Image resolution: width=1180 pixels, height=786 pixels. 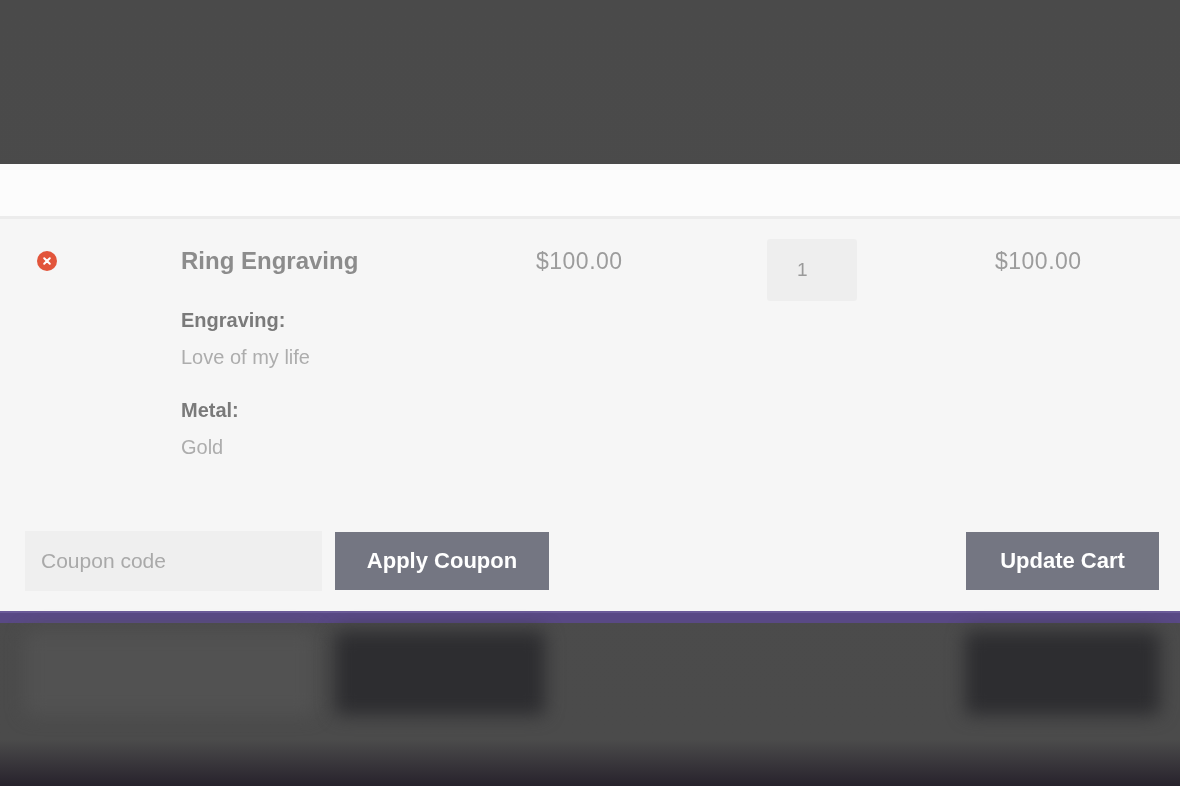 I want to click on coupon-field: Coupon code, so click(x=173, y=561).